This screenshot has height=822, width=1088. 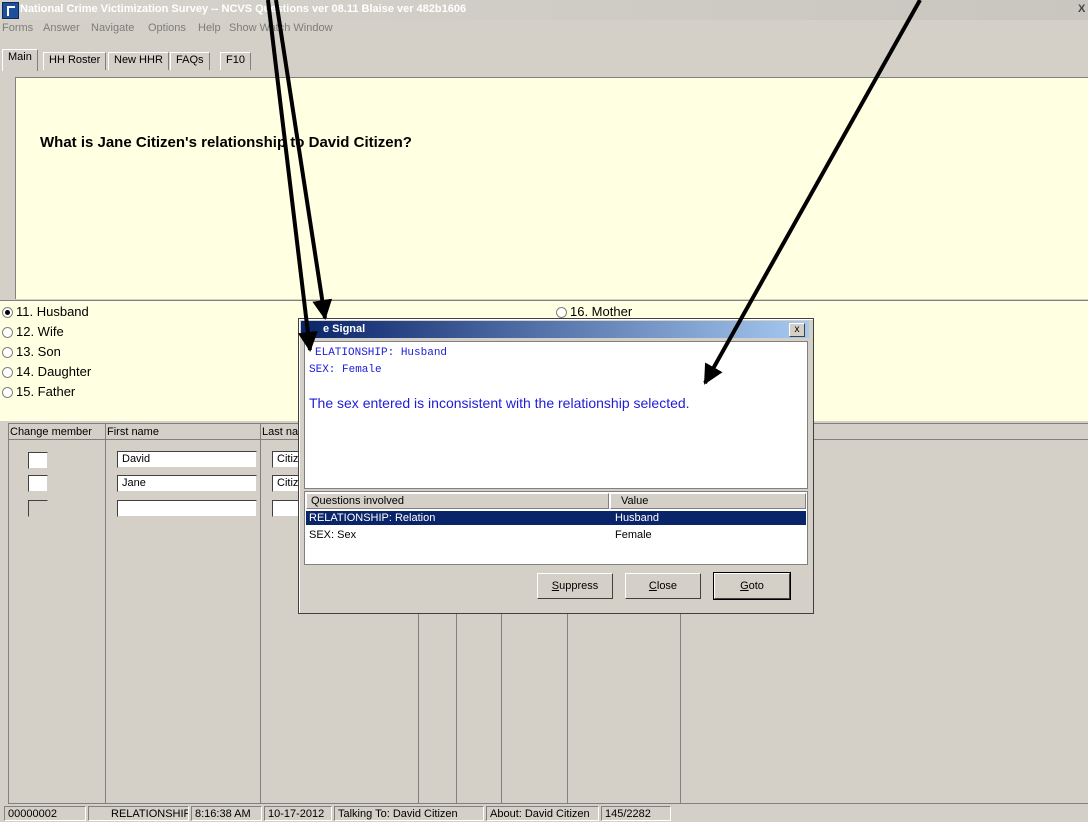 What do you see at coordinates (235, 61) in the screenshot?
I see `tab-f10: F10` at bounding box center [235, 61].